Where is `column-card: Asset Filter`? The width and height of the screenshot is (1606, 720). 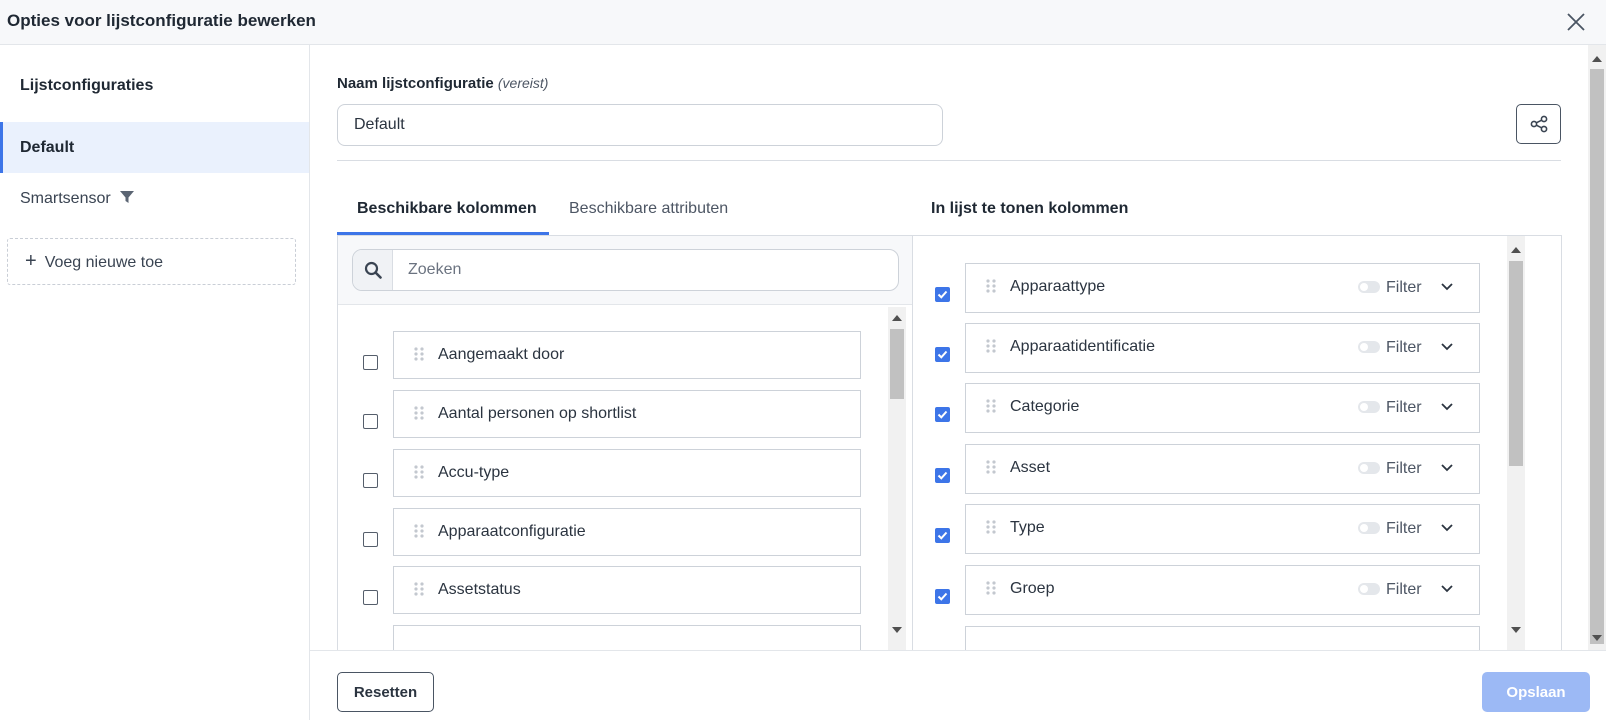
column-card: Asset Filter is located at coordinates (1222, 469).